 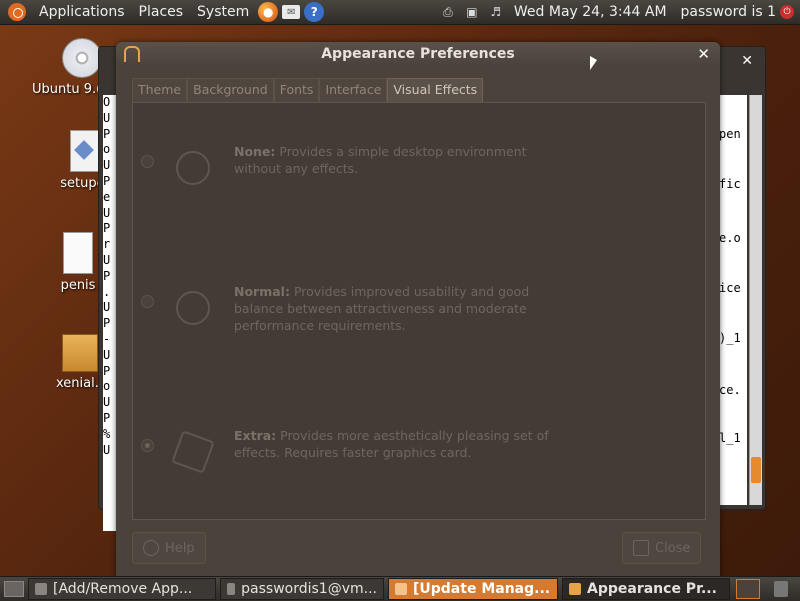 I want to click on terminal-fragment: e.o, so click(x=730, y=238).